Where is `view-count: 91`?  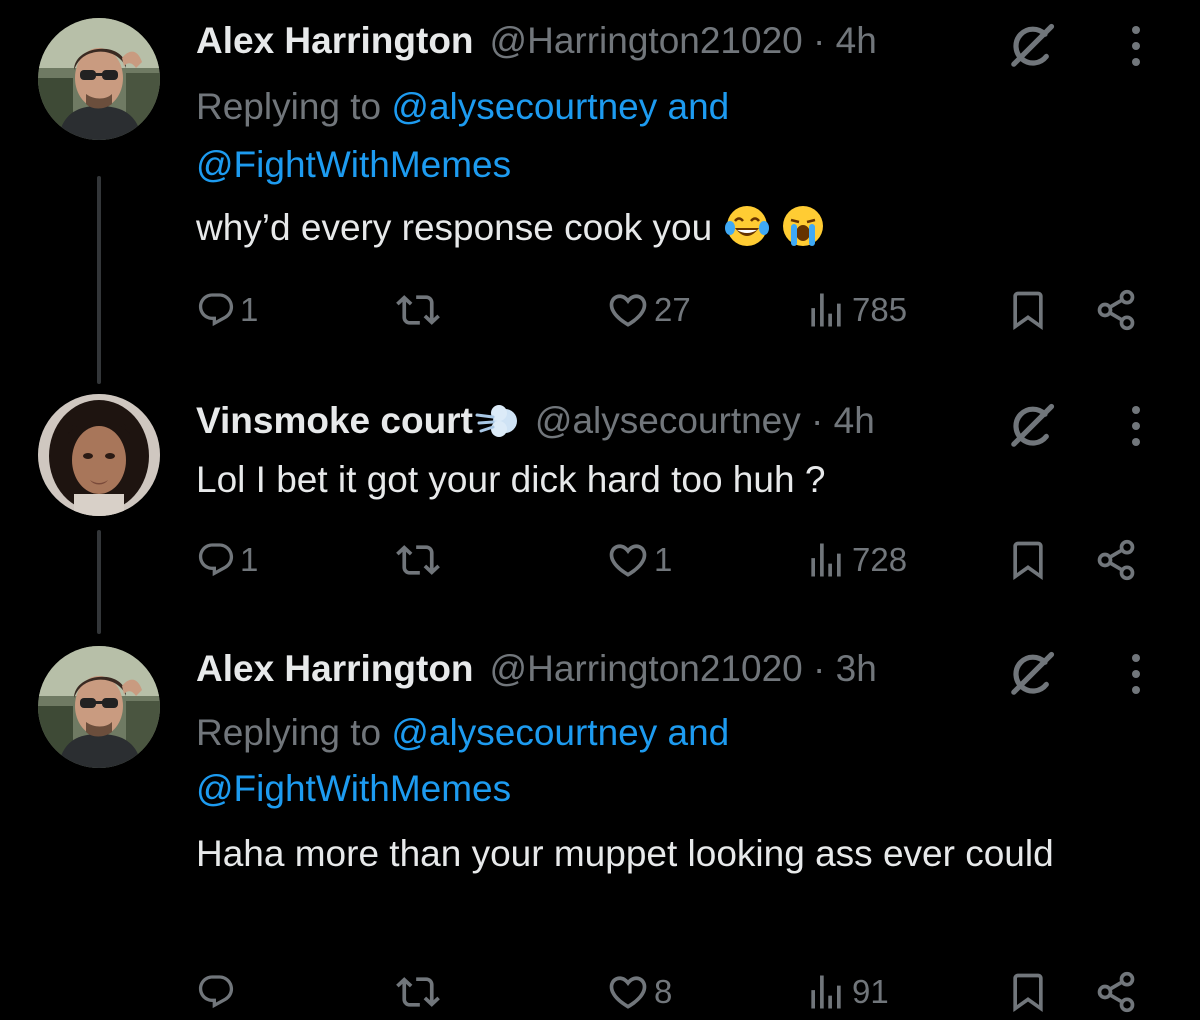 view-count: 91 is located at coordinates (870, 991).